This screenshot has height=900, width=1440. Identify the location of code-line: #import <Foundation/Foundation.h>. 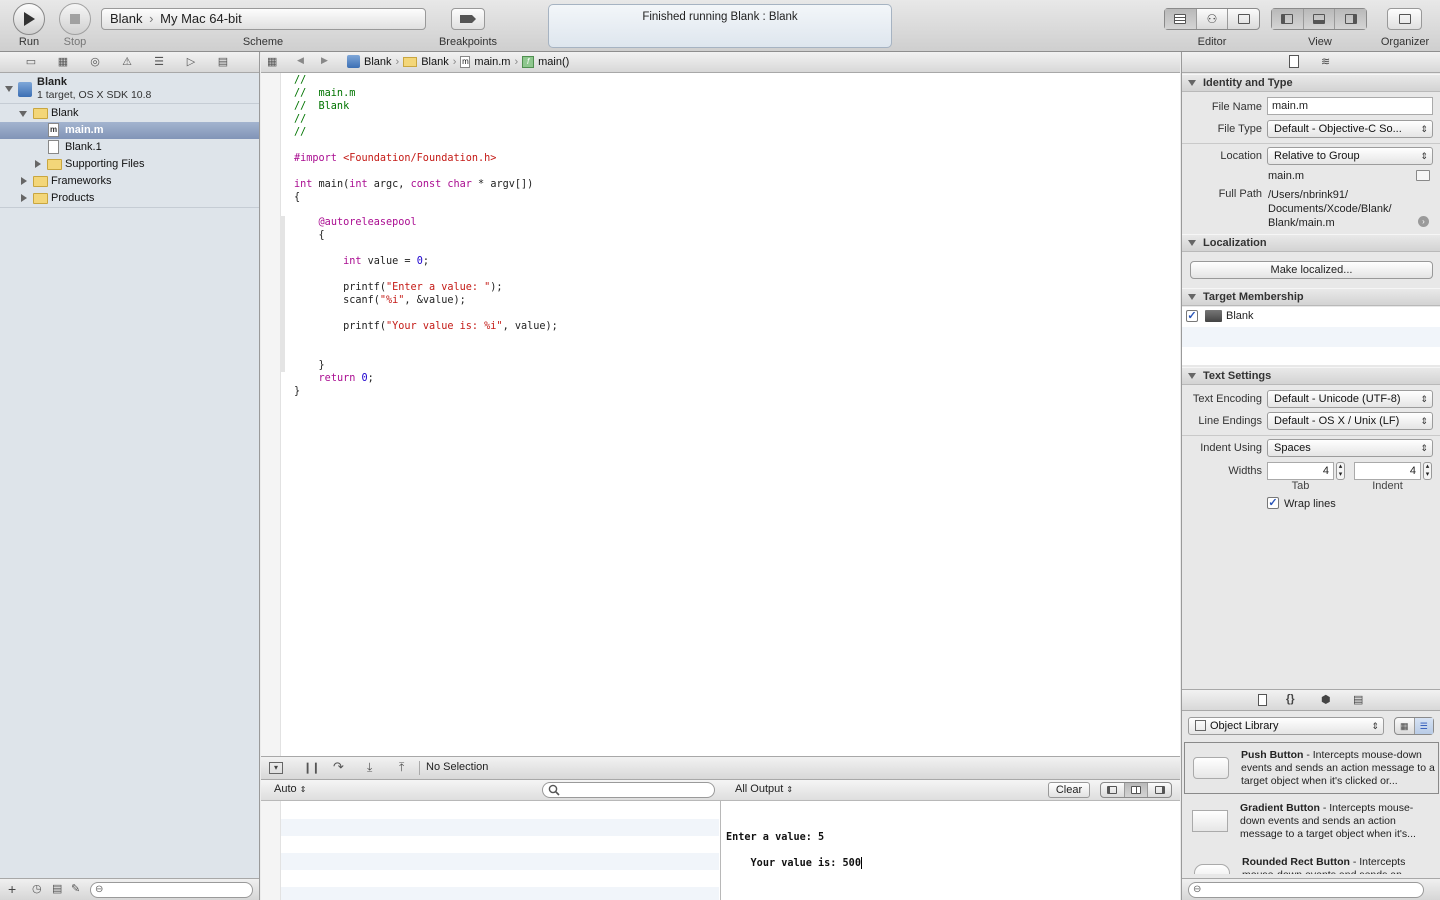
(395, 158).